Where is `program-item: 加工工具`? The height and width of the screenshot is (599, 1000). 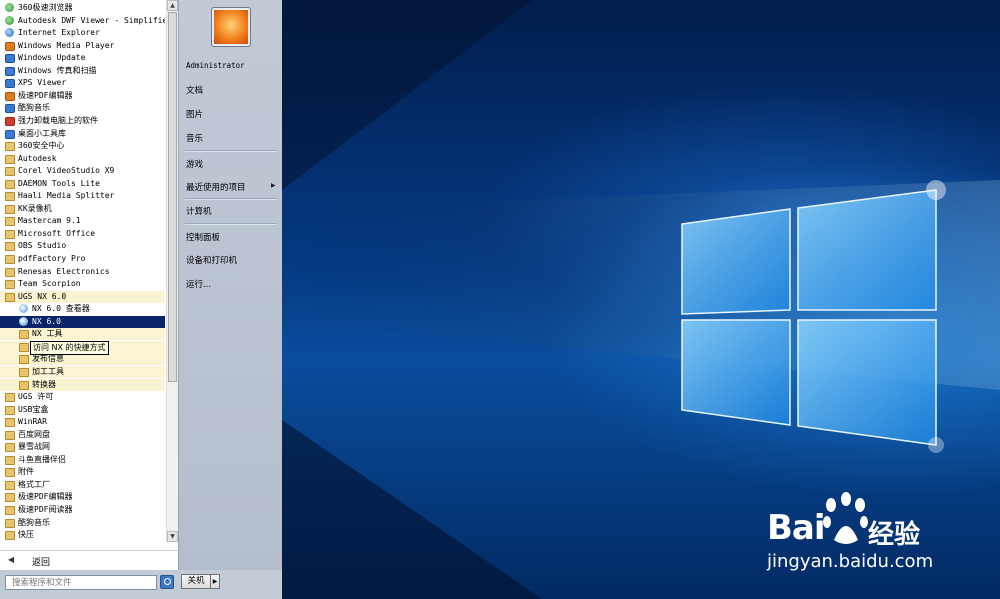 program-item: 加工工具 is located at coordinates (82, 371).